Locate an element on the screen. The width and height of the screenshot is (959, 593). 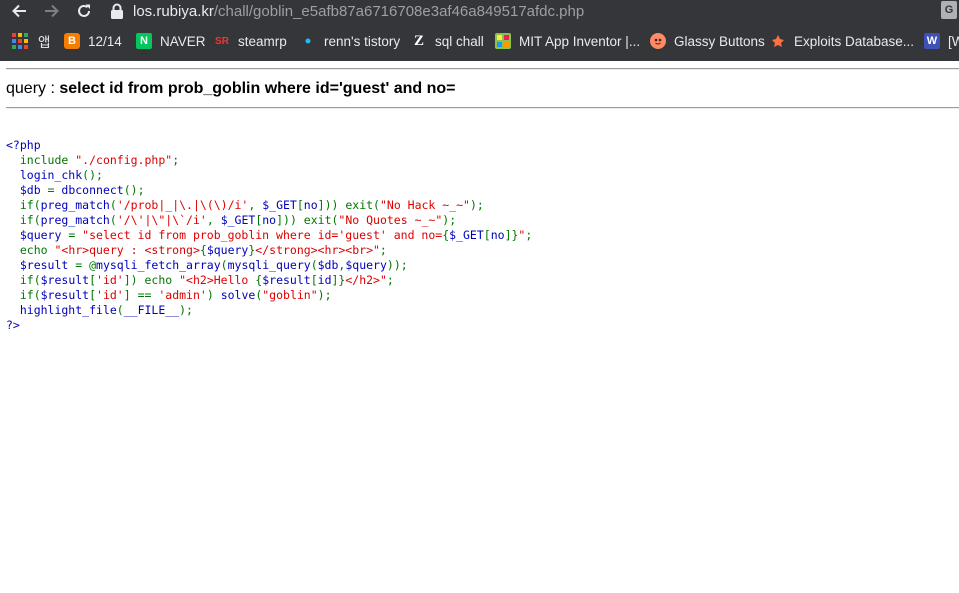
reload-button is located at coordinates (84, 11).